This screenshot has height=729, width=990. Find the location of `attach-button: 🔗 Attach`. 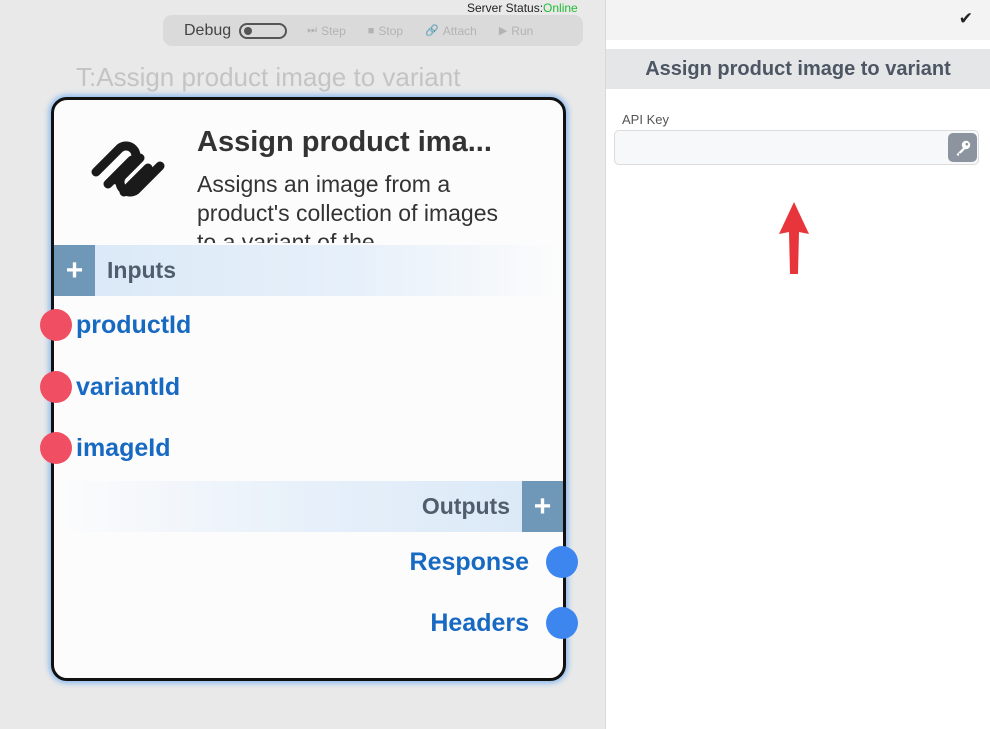

attach-button: 🔗 Attach is located at coordinates (451, 31).